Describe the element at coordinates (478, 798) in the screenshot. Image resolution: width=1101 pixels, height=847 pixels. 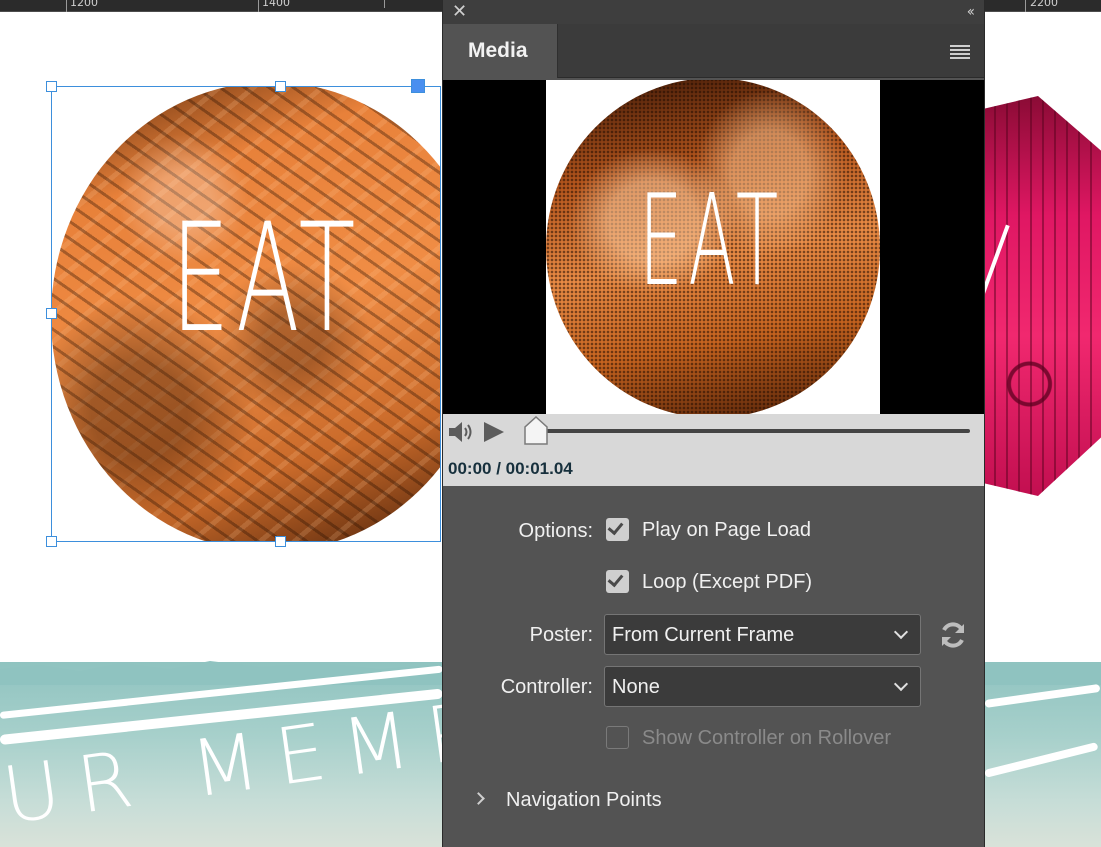
I see `chevron-right-icon` at that location.